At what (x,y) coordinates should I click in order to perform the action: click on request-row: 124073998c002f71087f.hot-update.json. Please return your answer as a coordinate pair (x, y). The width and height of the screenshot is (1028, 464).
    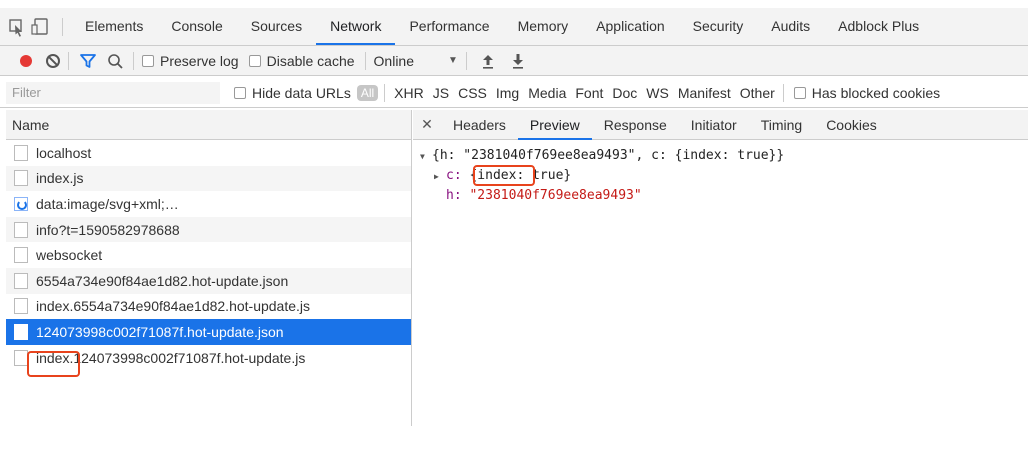
    Looking at the image, I should click on (208, 332).